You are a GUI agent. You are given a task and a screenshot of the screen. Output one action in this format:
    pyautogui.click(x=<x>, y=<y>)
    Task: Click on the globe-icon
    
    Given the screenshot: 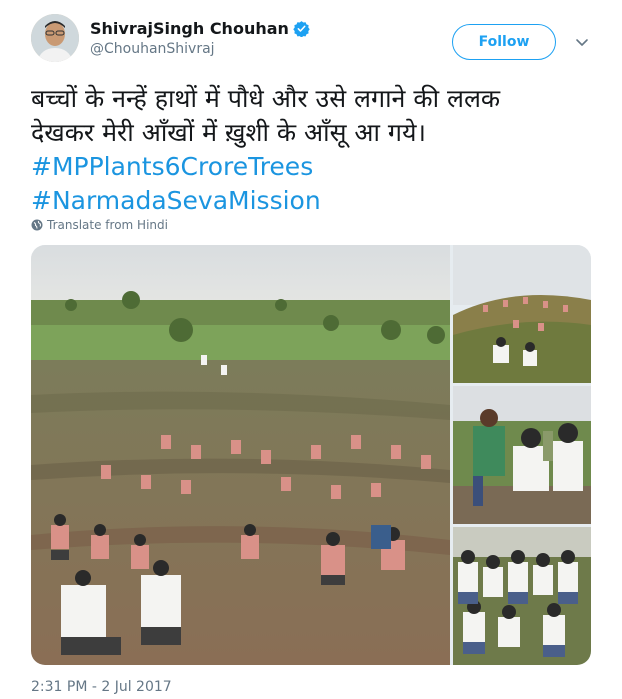 What is the action you would take?
    pyautogui.click(x=37, y=225)
    